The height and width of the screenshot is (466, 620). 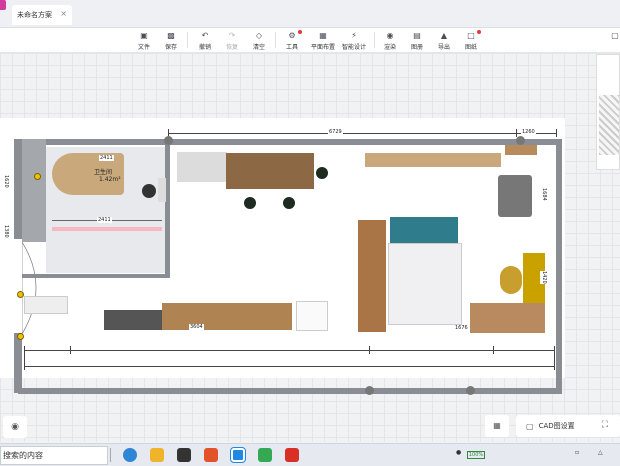 What do you see at coordinates (110, 455) in the screenshot?
I see `divider` at bounding box center [110, 455].